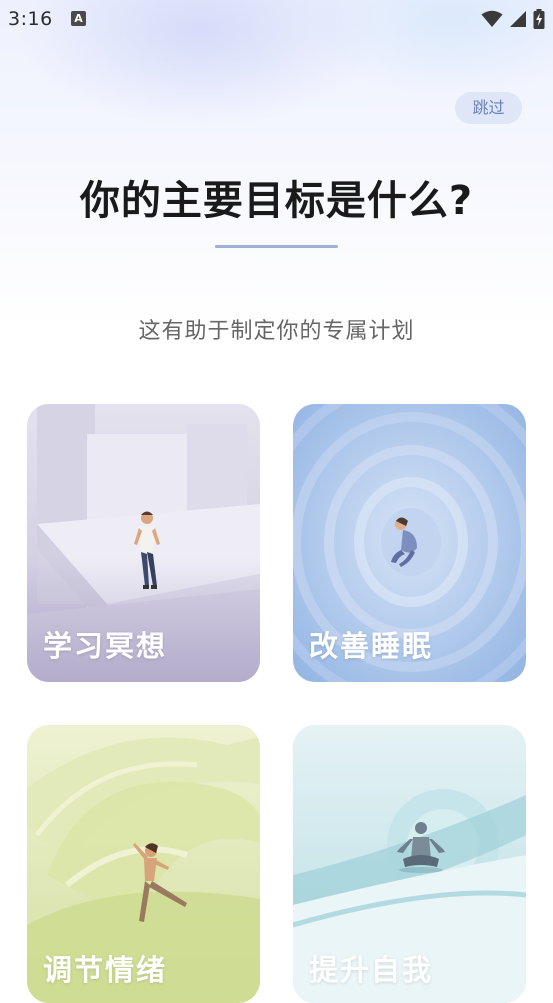 Image resolution: width=553 pixels, height=1003 pixels. I want to click on status-bar: 3:16 A, so click(276, 19).